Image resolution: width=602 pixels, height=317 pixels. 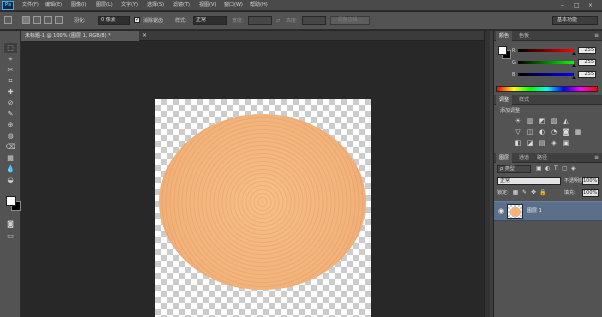 I want to click on posterize-icon: ◪, so click(x=530, y=143).